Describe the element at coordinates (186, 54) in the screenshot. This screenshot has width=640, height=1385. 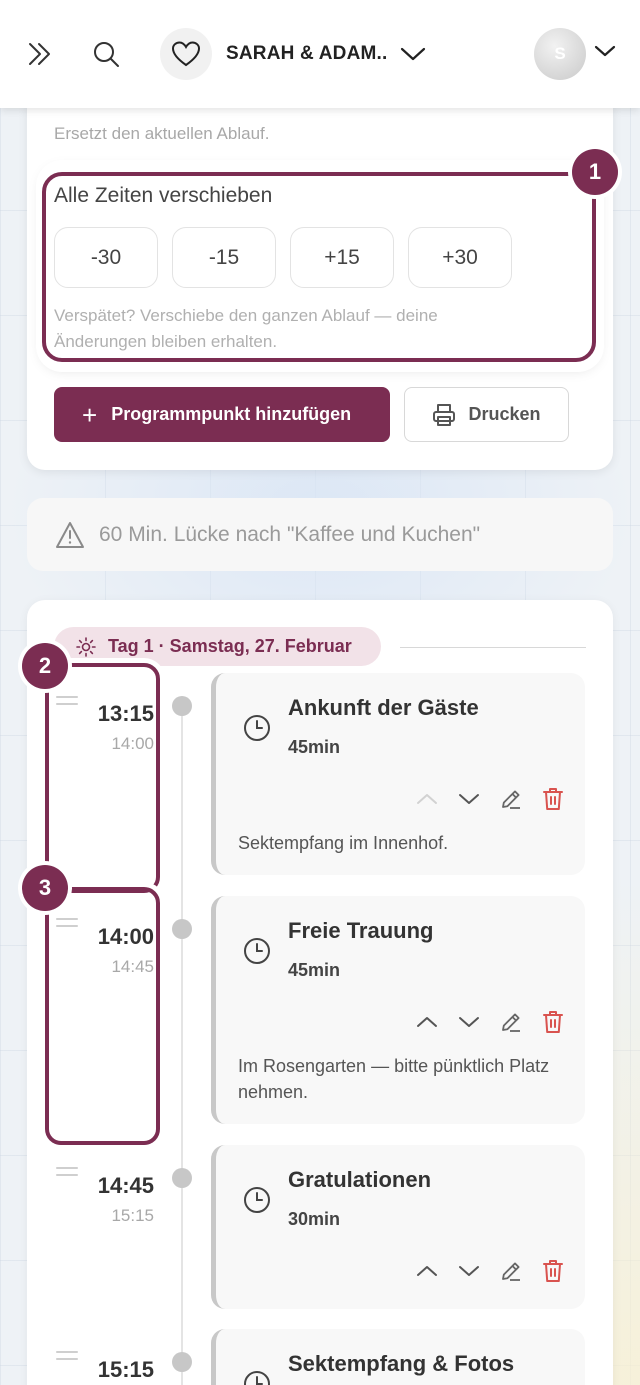
I see `heart-icon` at that location.